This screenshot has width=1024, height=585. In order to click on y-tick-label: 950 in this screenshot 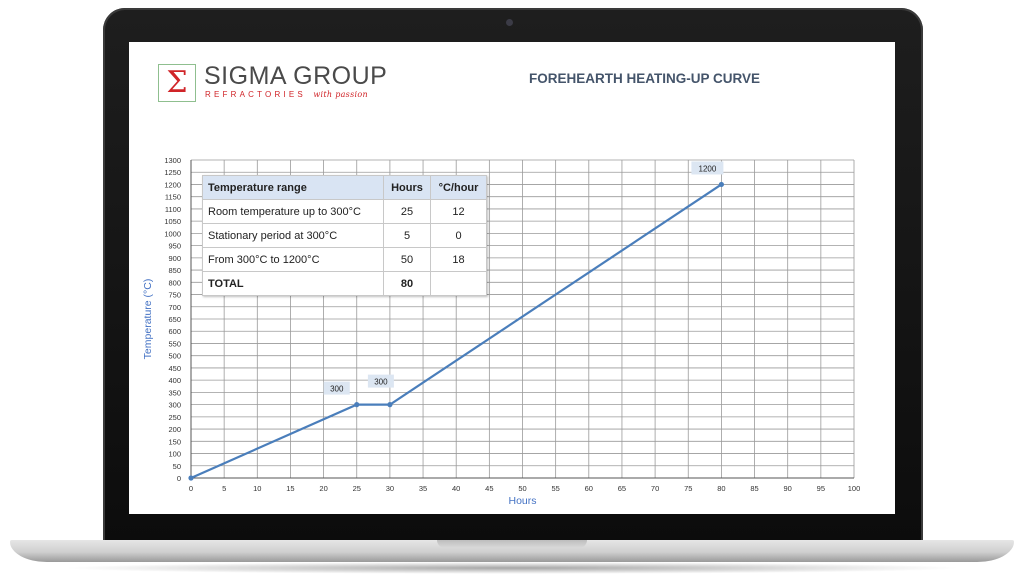, I will do `click(174, 246)`.